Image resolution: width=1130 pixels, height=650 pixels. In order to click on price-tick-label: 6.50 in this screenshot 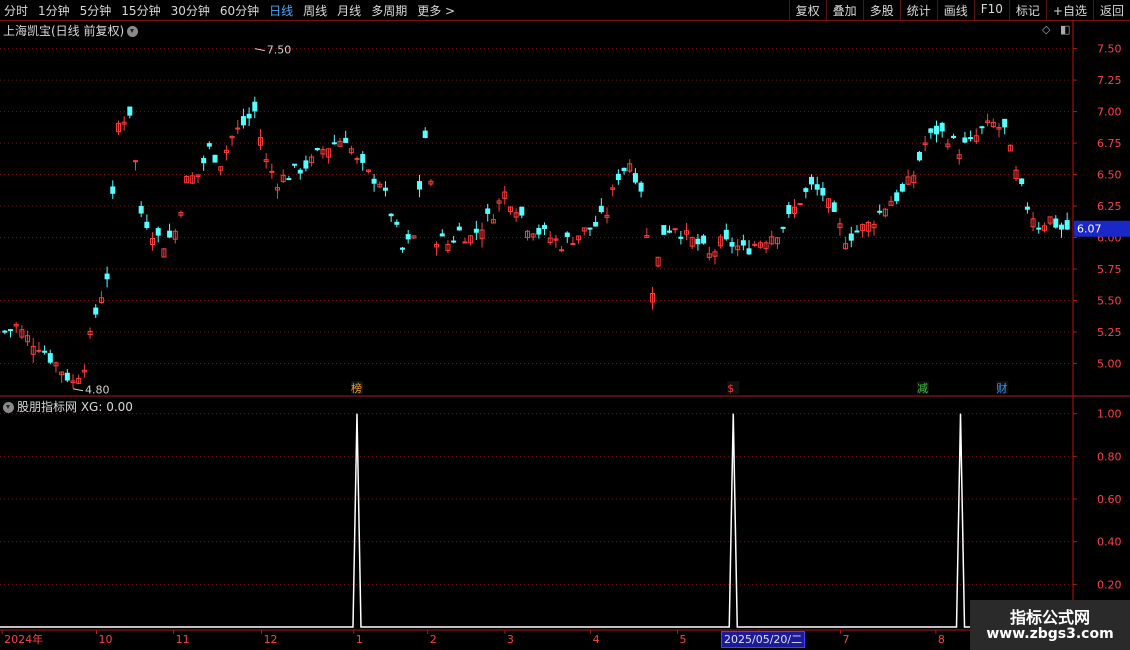, I will do `click(1109, 175)`.